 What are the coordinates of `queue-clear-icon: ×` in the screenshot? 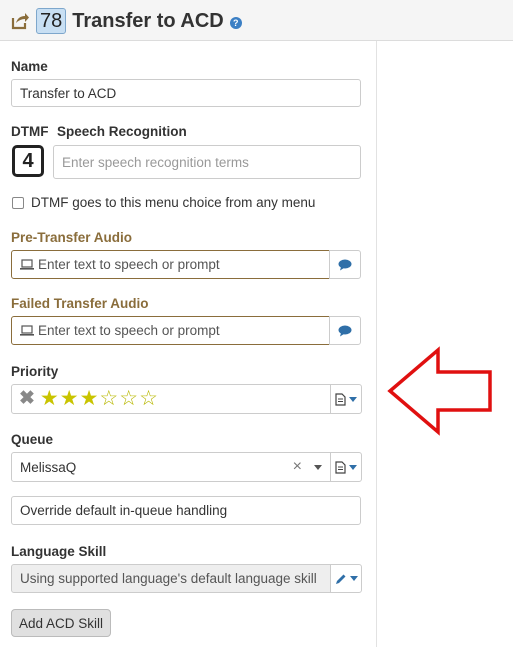 It's located at (297, 467).